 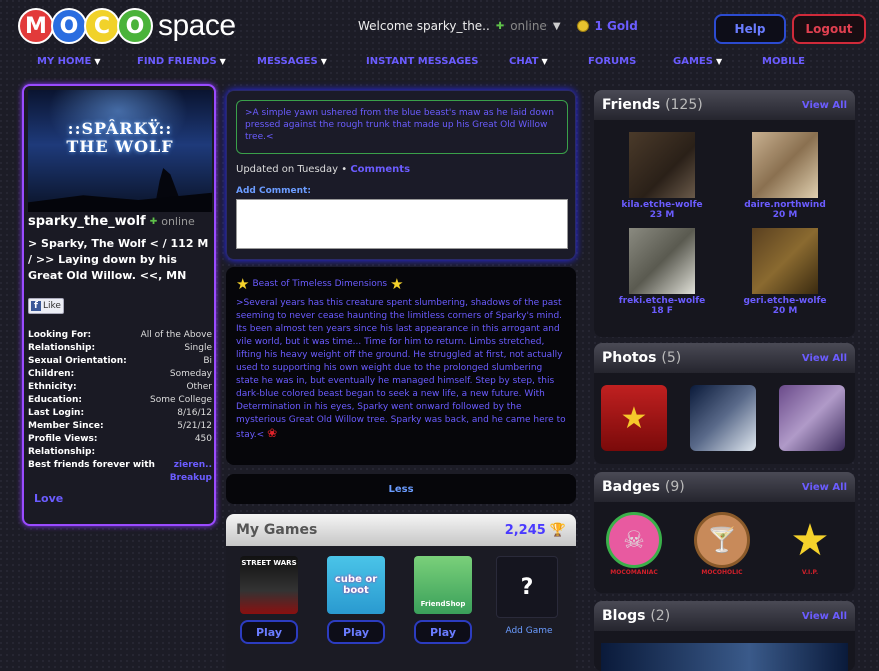 What do you see at coordinates (102, 26) in the screenshot?
I see `logo-letter: C` at bounding box center [102, 26].